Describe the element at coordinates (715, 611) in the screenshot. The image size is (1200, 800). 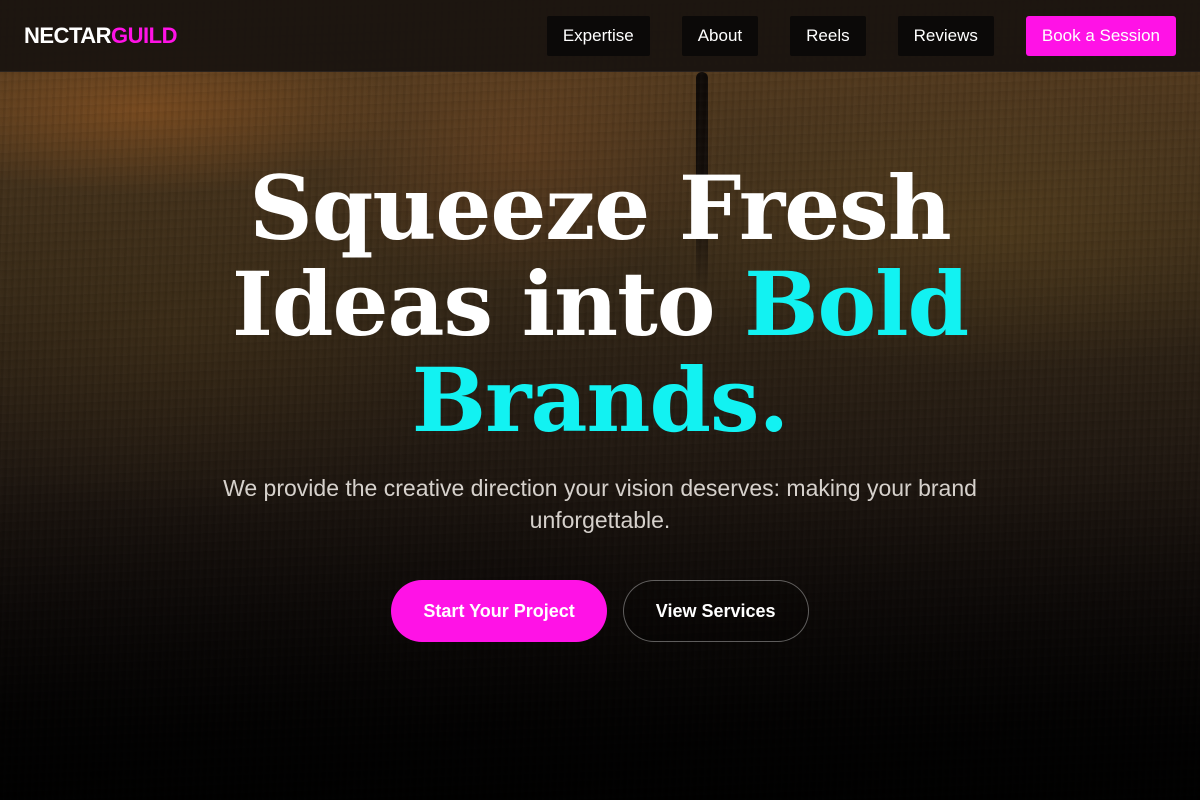
I see `view-services-button: View Services` at that location.